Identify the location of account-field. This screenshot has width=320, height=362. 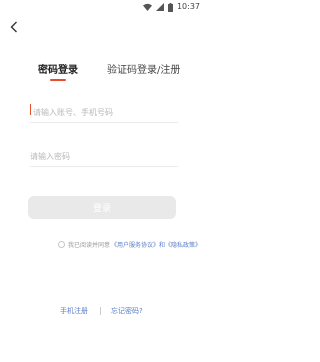
(105, 111).